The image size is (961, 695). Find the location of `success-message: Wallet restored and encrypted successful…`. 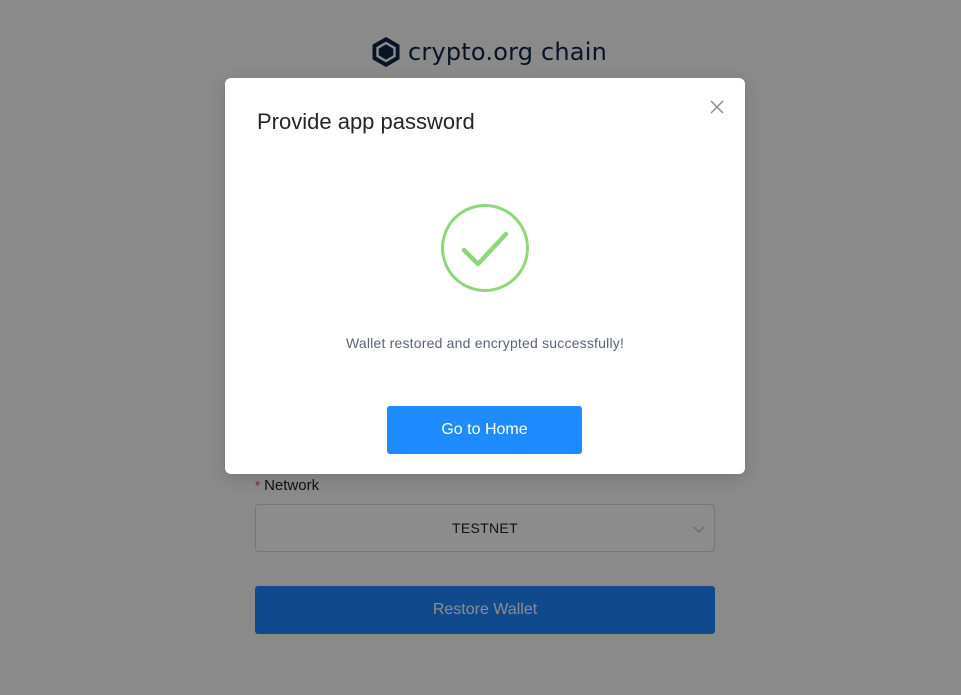

success-message: Wallet restored and encrypted successful… is located at coordinates (485, 343).